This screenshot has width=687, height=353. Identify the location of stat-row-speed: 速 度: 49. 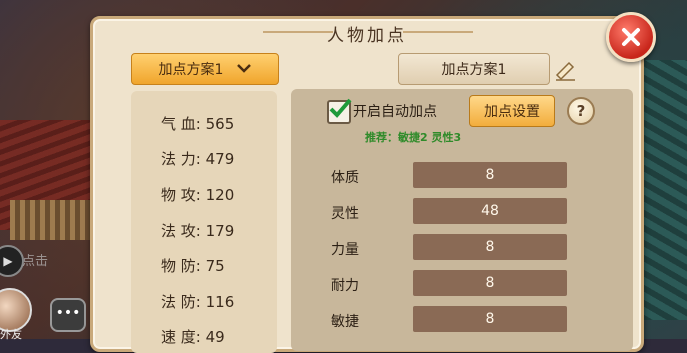
(193, 337).